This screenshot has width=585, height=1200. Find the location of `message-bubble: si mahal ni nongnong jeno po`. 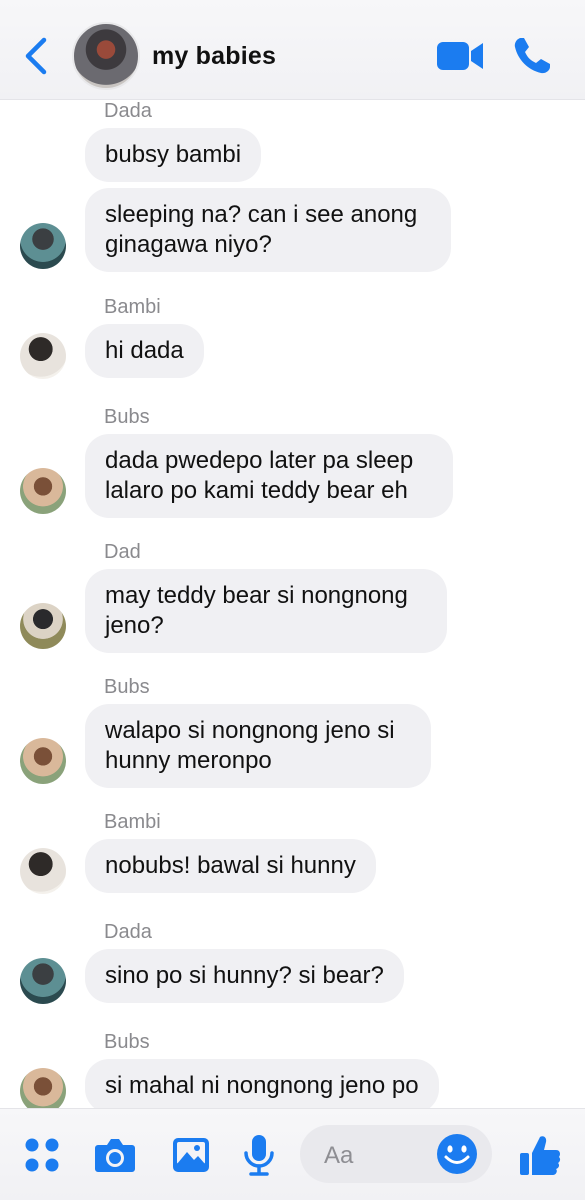

message-bubble: si mahal ni nongnong jeno po is located at coordinates (262, 1083).